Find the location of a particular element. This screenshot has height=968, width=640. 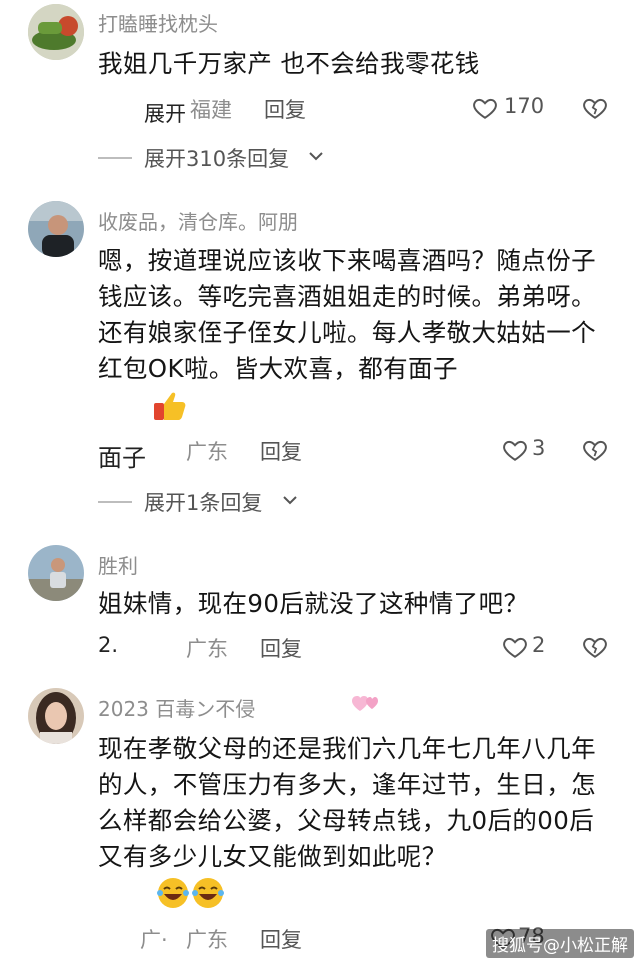

like-count: 2 is located at coordinates (539, 645).